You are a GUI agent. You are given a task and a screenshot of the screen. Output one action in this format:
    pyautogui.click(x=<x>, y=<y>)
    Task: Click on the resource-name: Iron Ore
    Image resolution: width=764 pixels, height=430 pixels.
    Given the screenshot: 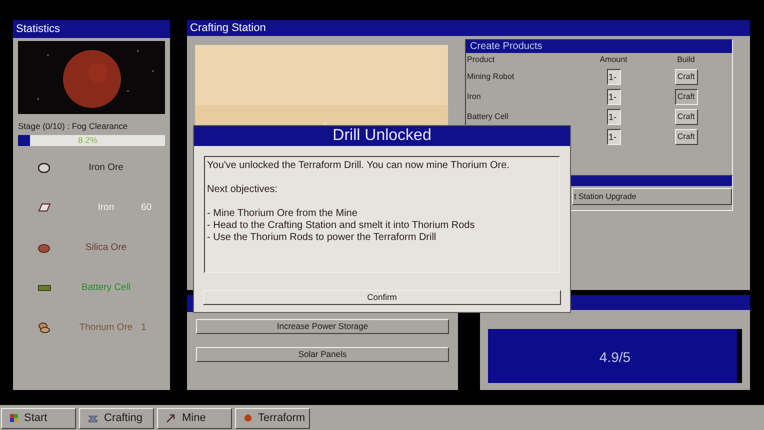 What is the action you would take?
    pyautogui.click(x=106, y=167)
    